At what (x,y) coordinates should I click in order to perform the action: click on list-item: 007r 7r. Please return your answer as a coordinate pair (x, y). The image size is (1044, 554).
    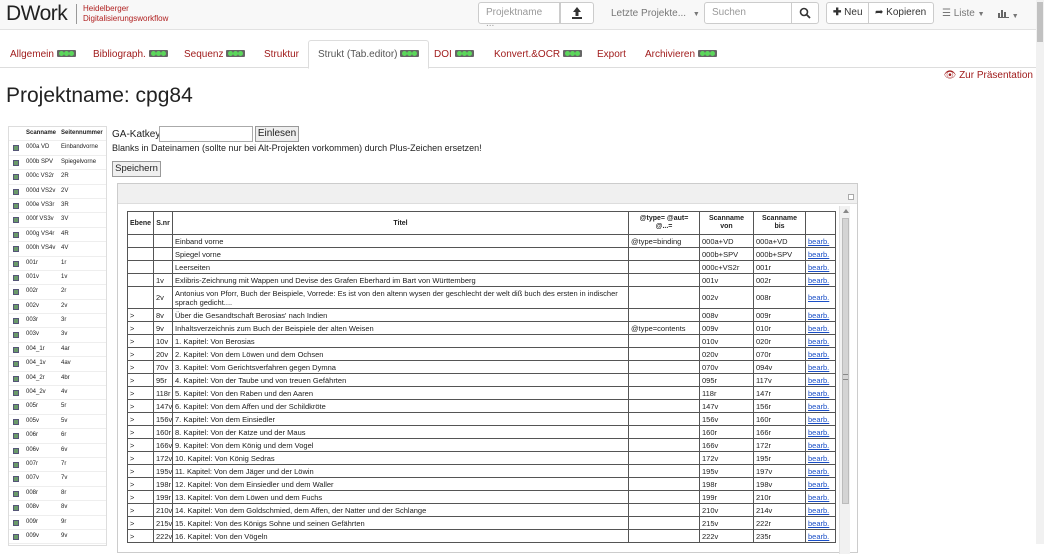
    Looking at the image, I should click on (57, 465).